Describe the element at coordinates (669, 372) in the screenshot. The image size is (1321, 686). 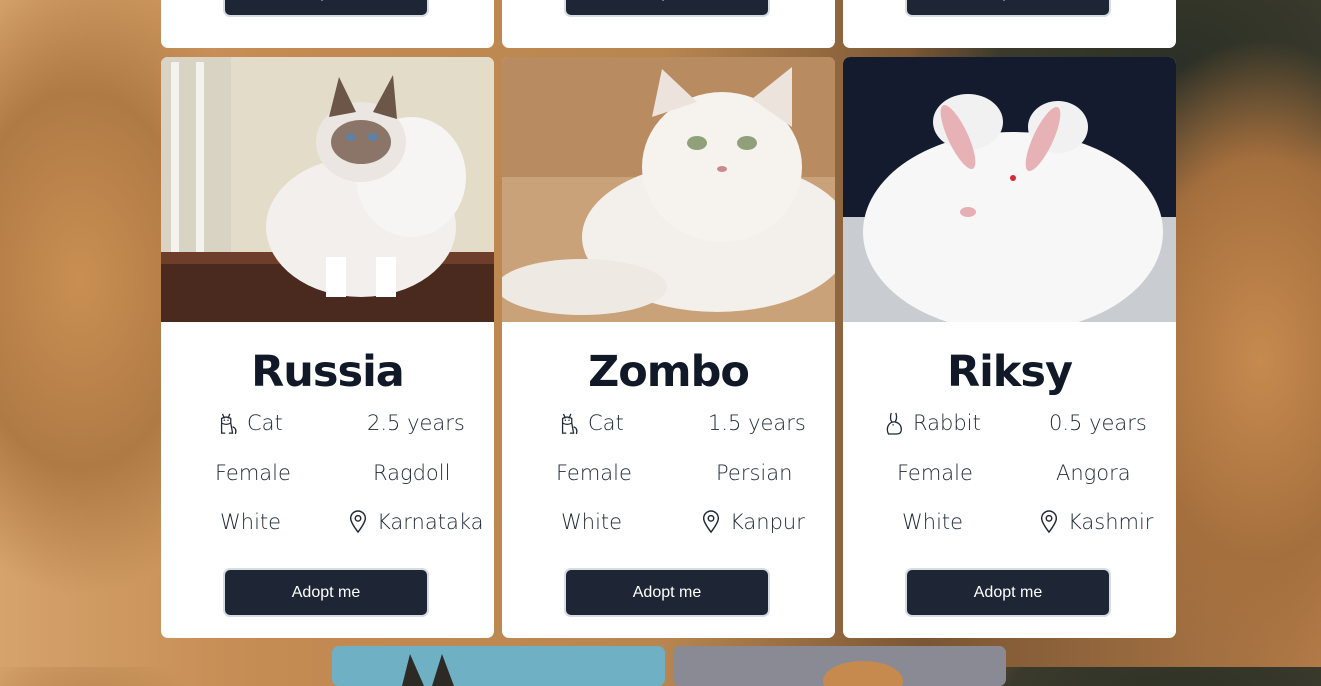
I see `pet-name: Zombo` at that location.